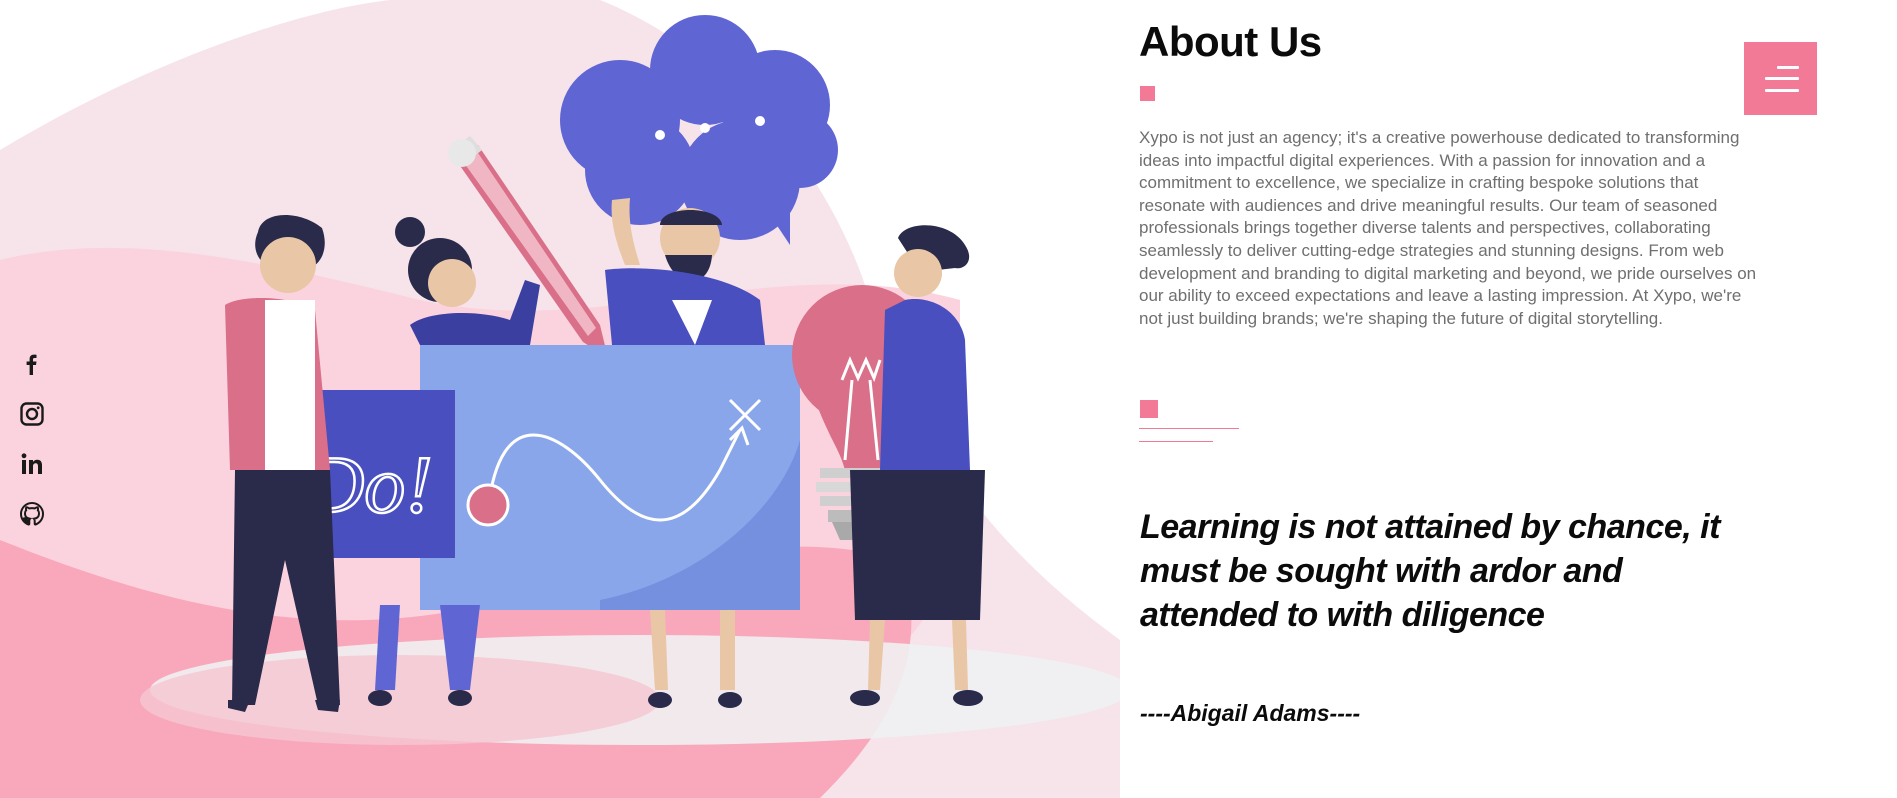  I want to click on github-link, so click(32, 514).